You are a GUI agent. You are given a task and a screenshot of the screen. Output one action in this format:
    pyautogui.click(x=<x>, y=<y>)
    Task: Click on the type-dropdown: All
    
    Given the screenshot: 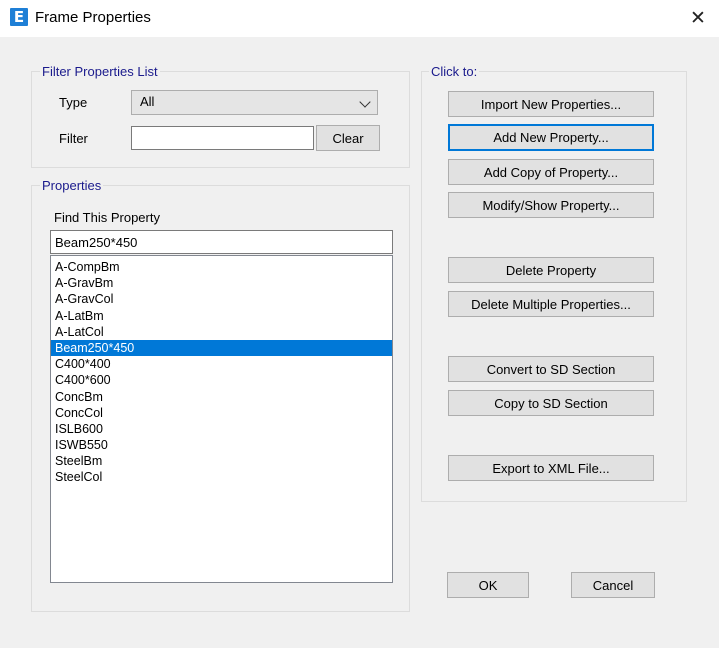 What is the action you would take?
    pyautogui.click(x=254, y=102)
    